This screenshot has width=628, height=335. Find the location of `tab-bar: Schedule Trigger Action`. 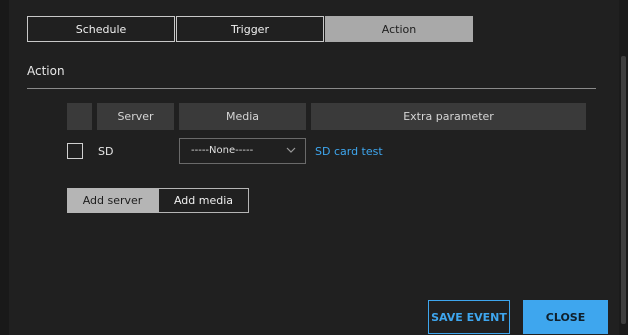

tab-bar: Schedule Trigger Action is located at coordinates (250, 29).